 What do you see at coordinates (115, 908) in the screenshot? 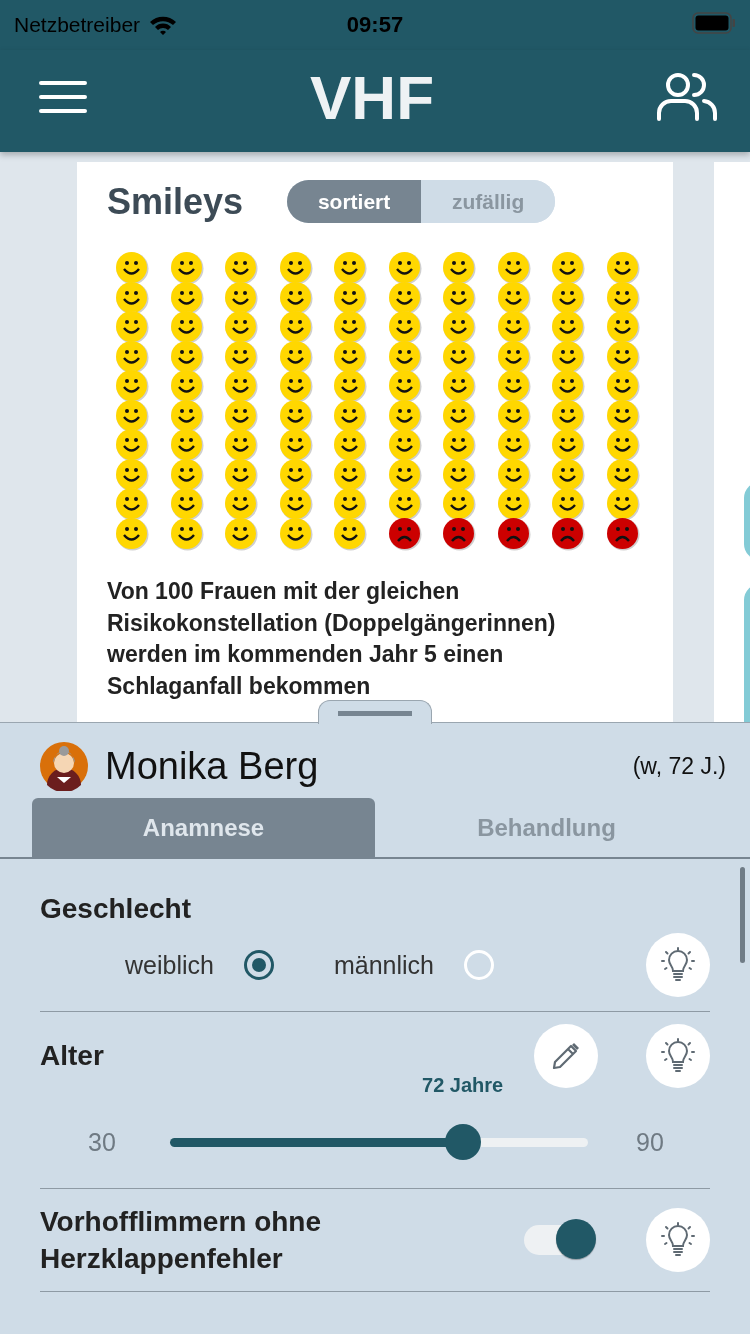
I see `field-label: Geschlecht` at bounding box center [115, 908].